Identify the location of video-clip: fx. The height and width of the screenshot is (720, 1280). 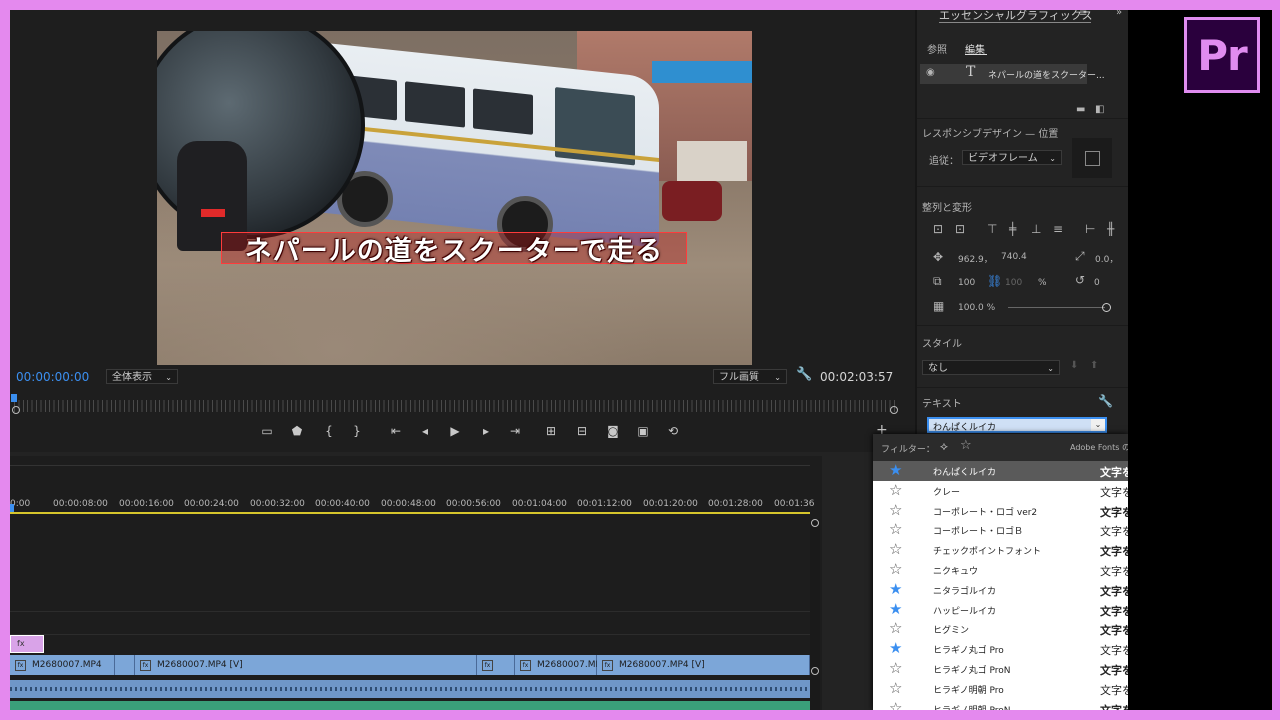
(496, 665).